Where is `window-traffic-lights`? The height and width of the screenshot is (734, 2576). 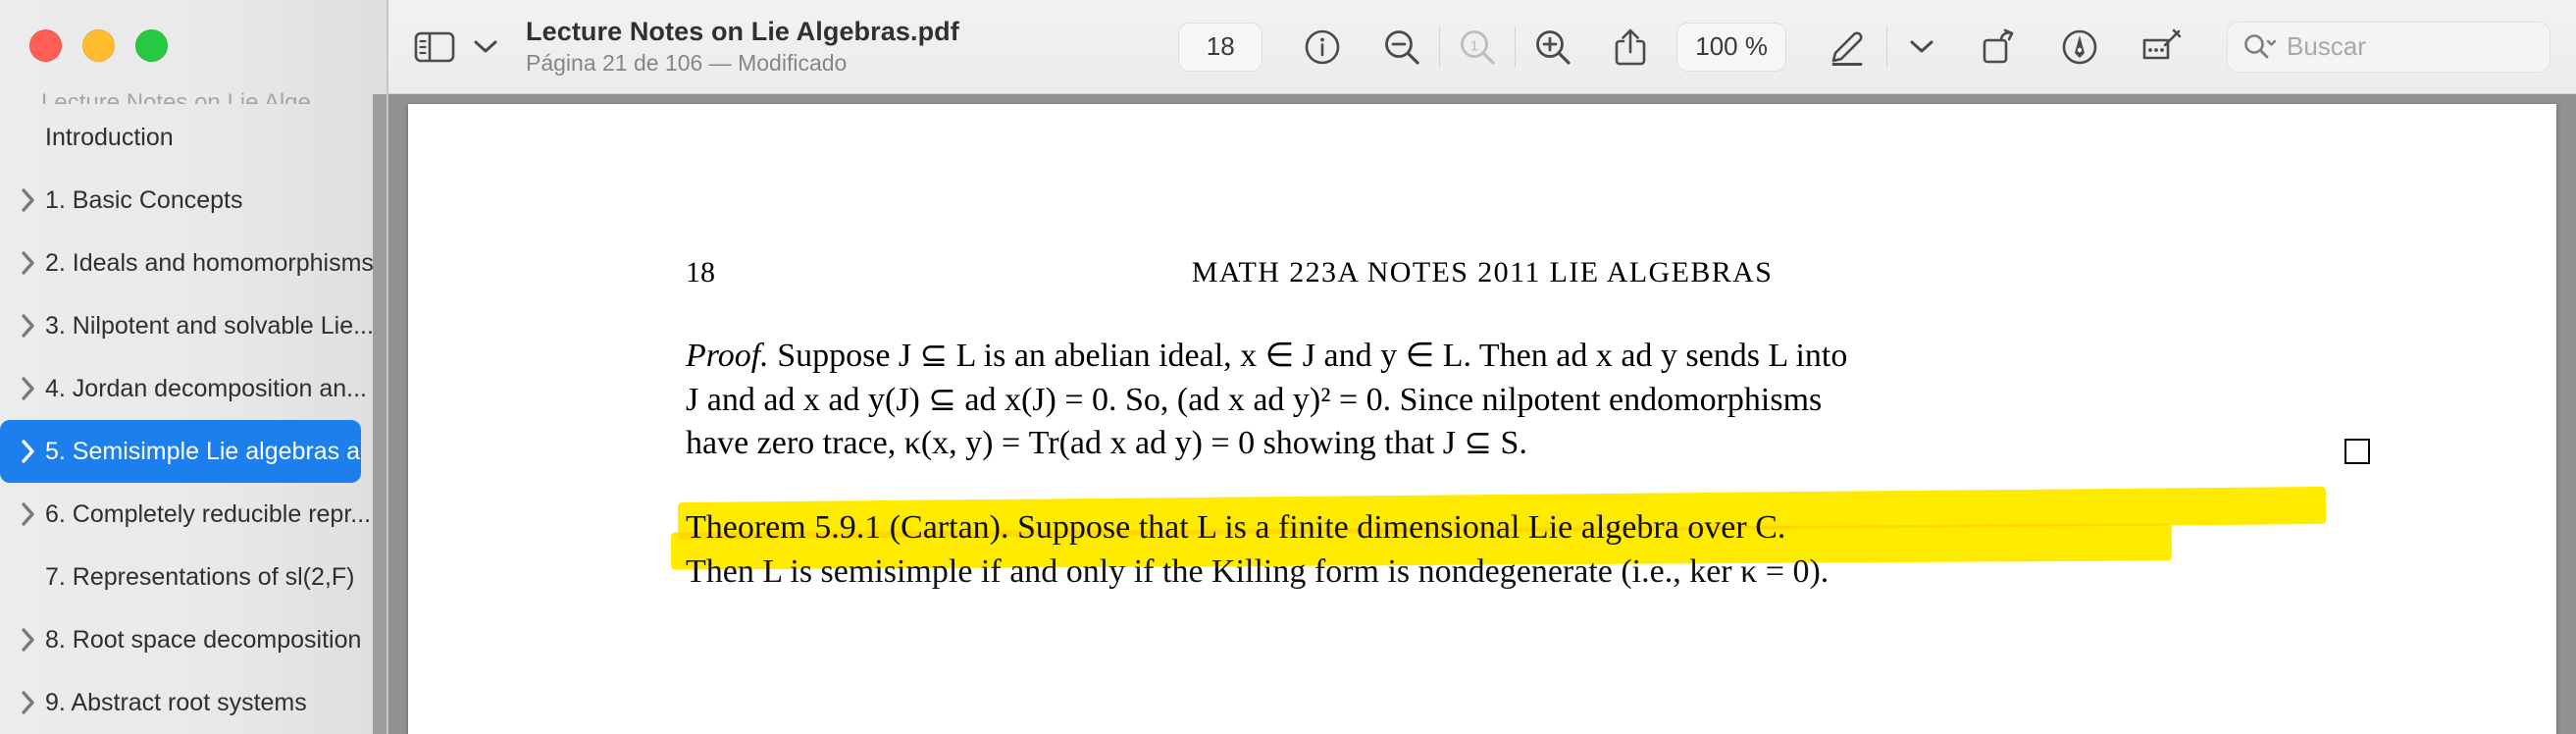 window-traffic-lights is located at coordinates (194, 31).